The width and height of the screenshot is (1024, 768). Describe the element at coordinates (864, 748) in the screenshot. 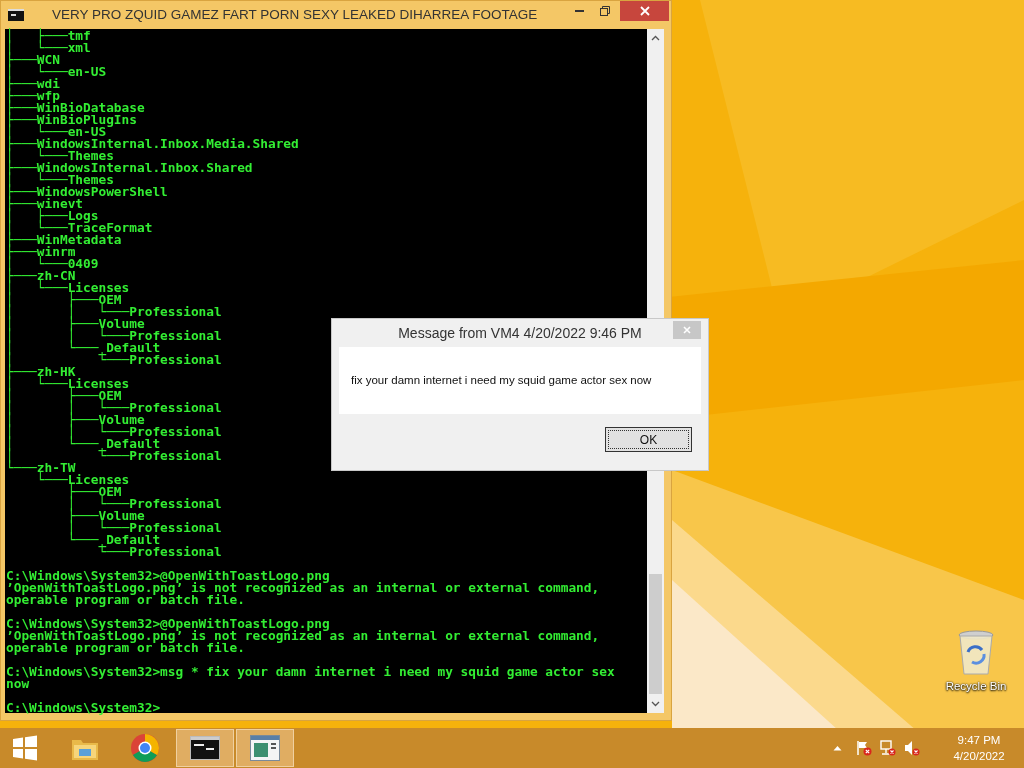

I see `flag-icon` at that location.